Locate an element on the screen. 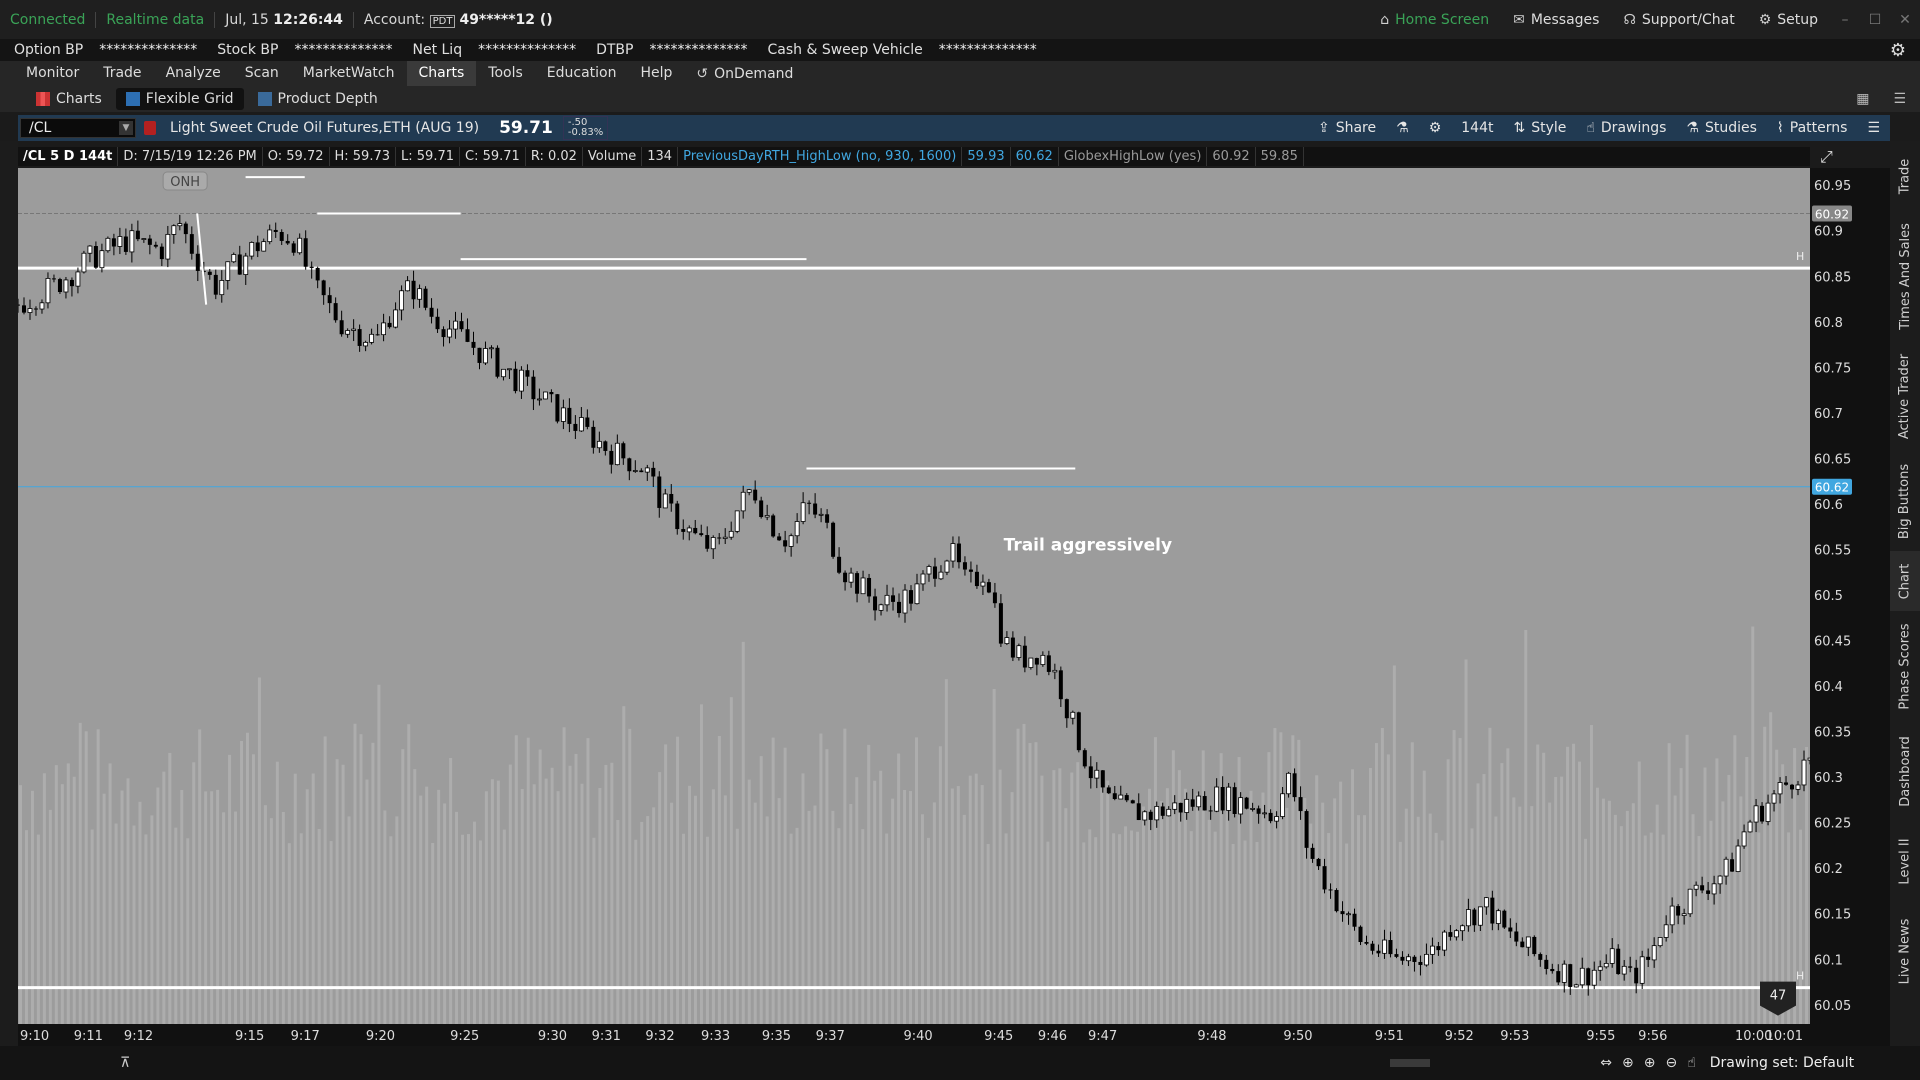 The height and width of the screenshot is (1080, 1920). collapse-panel-icon: ⊼ is located at coordinates (125, 1063).